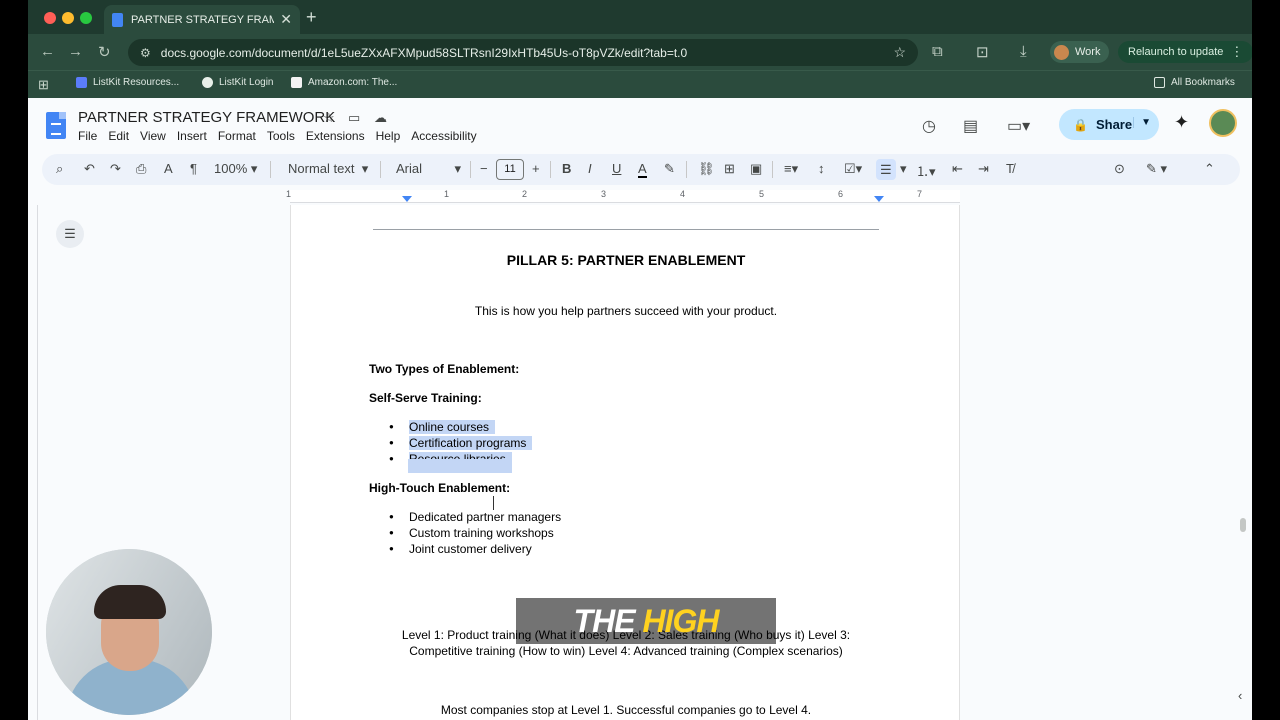 The width and height of the screenshot is (1280, 720). What do you see at coordinates (756, 169) in the screenshot?
I see `insert-image-icon: ▣` at bounding box center [756, 169].